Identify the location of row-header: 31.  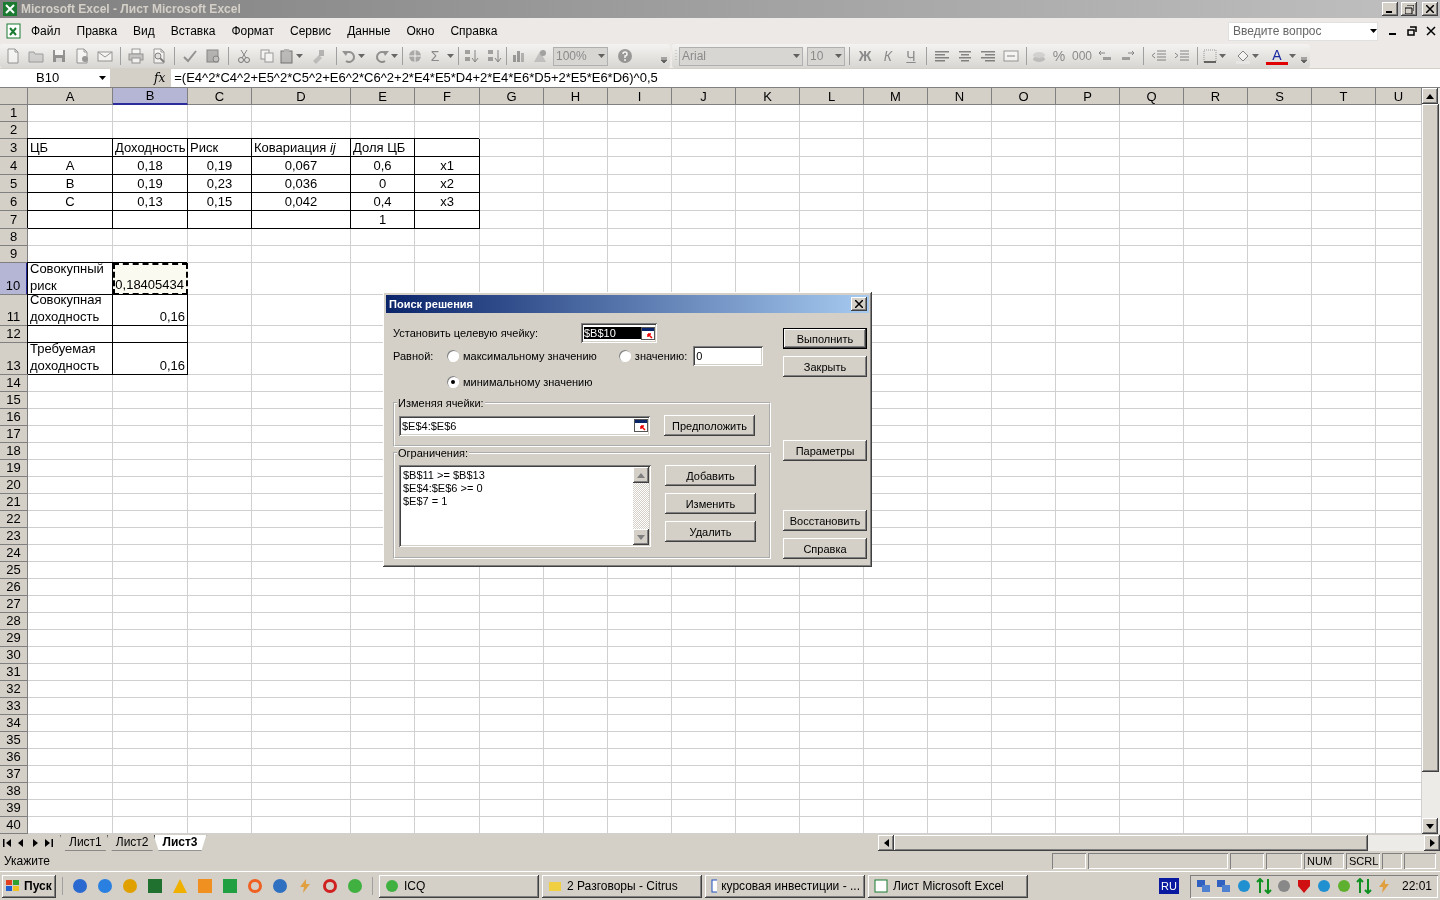
(14, 672).